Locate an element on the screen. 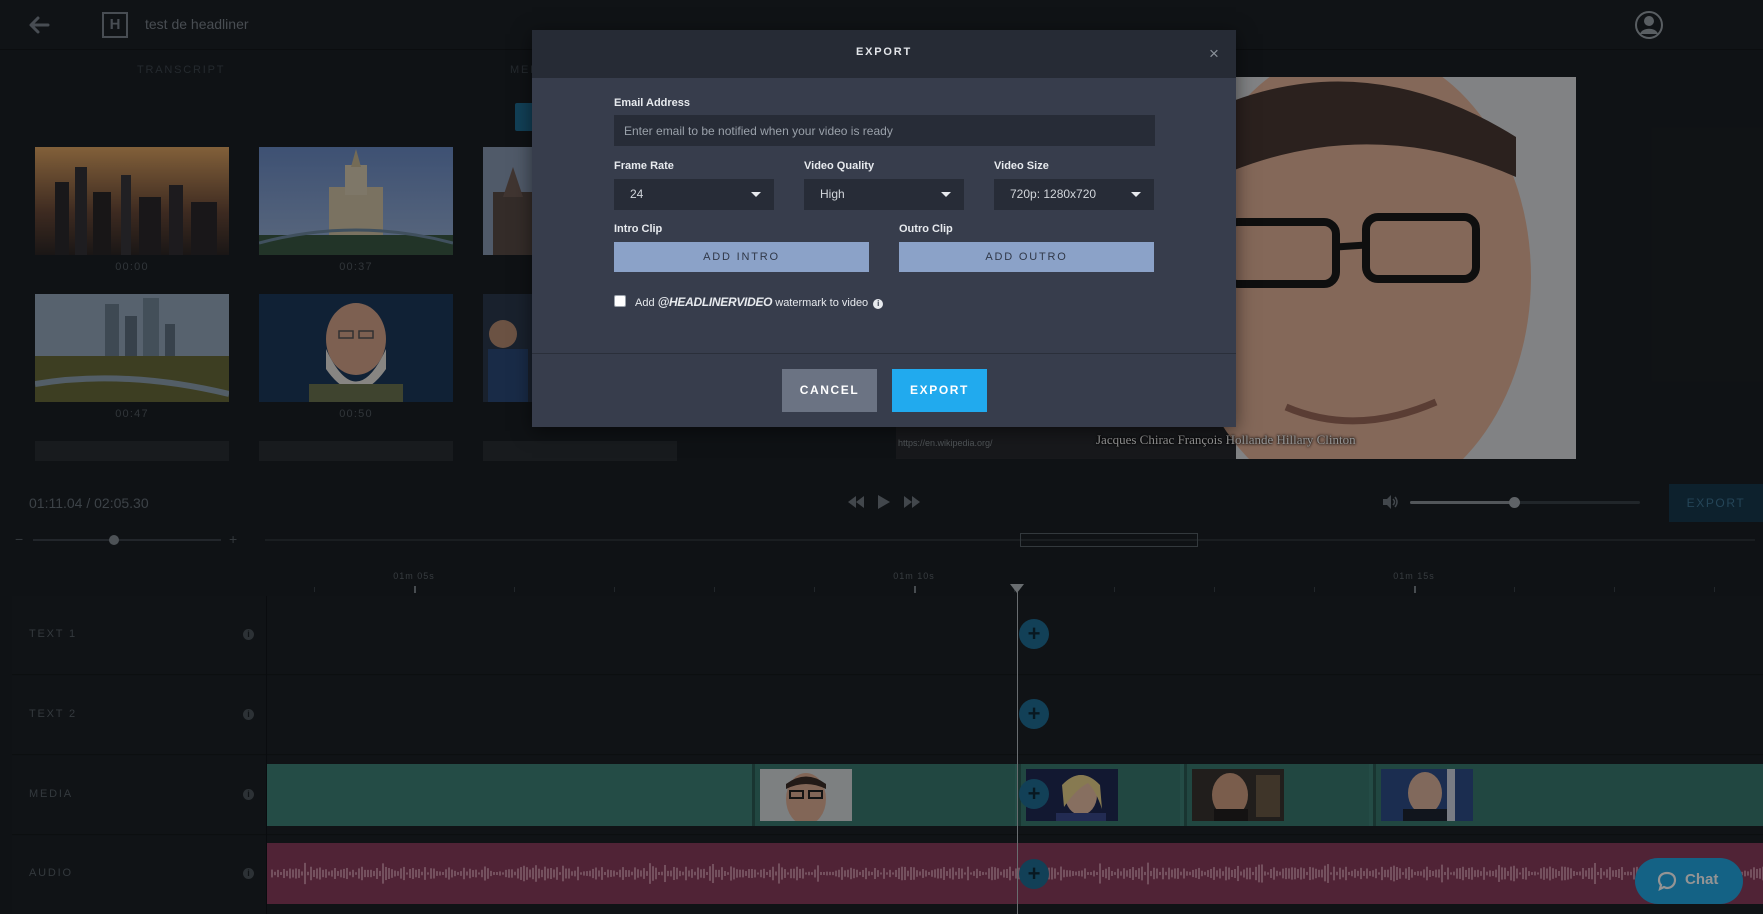 The width and height of the screenshot is (1763, 914). video-size-value: 720p: 1280x720 is located at coordinates (1053, 194).